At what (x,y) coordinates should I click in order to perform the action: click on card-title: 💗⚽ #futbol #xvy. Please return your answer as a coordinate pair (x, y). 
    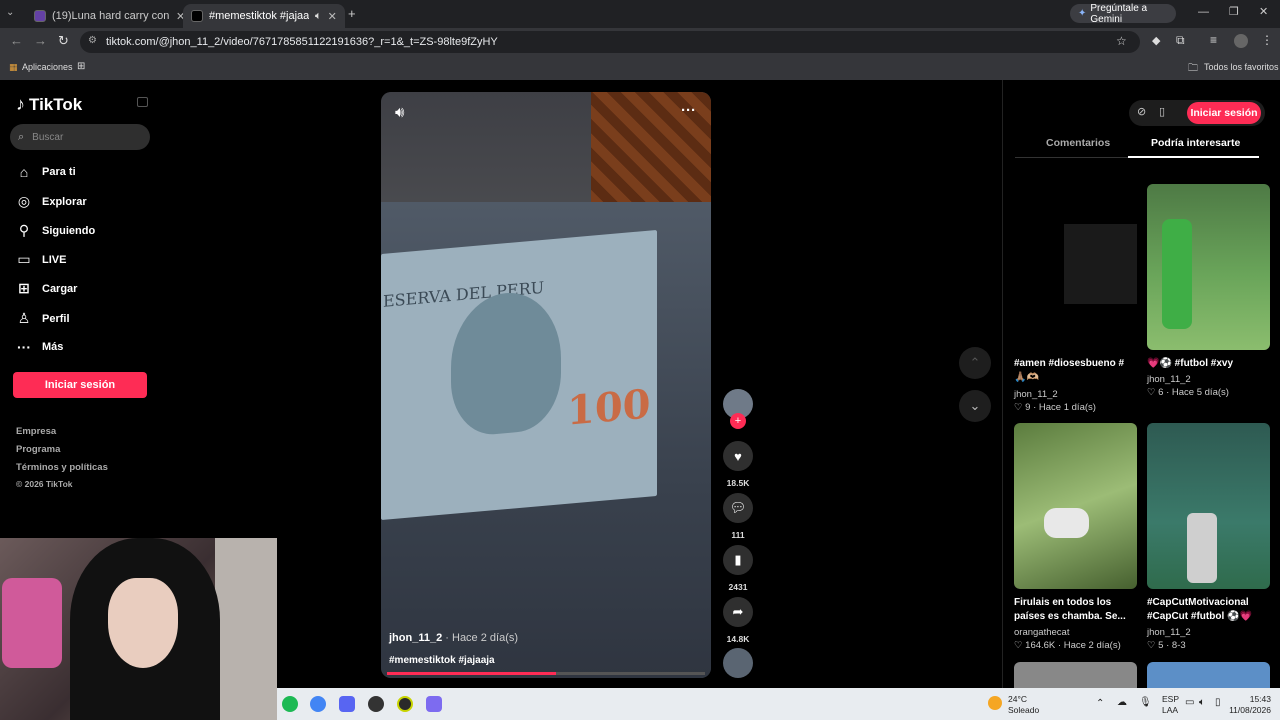
    Looking at the image, I should click on (1206, 364).